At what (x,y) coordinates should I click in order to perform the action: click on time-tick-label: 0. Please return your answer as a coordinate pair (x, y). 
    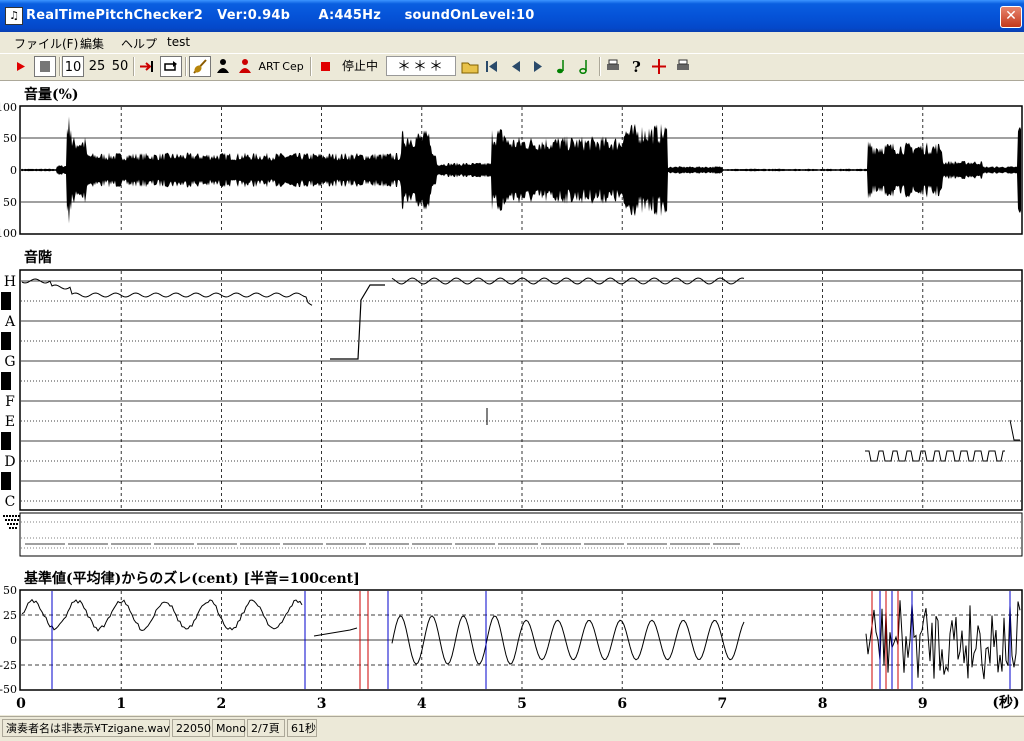
    Looking at the image, I should click on (21, 704).